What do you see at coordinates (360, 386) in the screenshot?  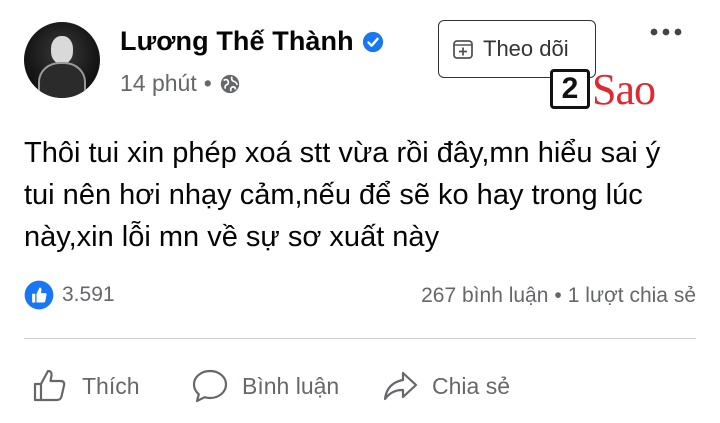 I see `action-bar: Thích Bình luận Chia sẻ` at bounding box center [360, 386].